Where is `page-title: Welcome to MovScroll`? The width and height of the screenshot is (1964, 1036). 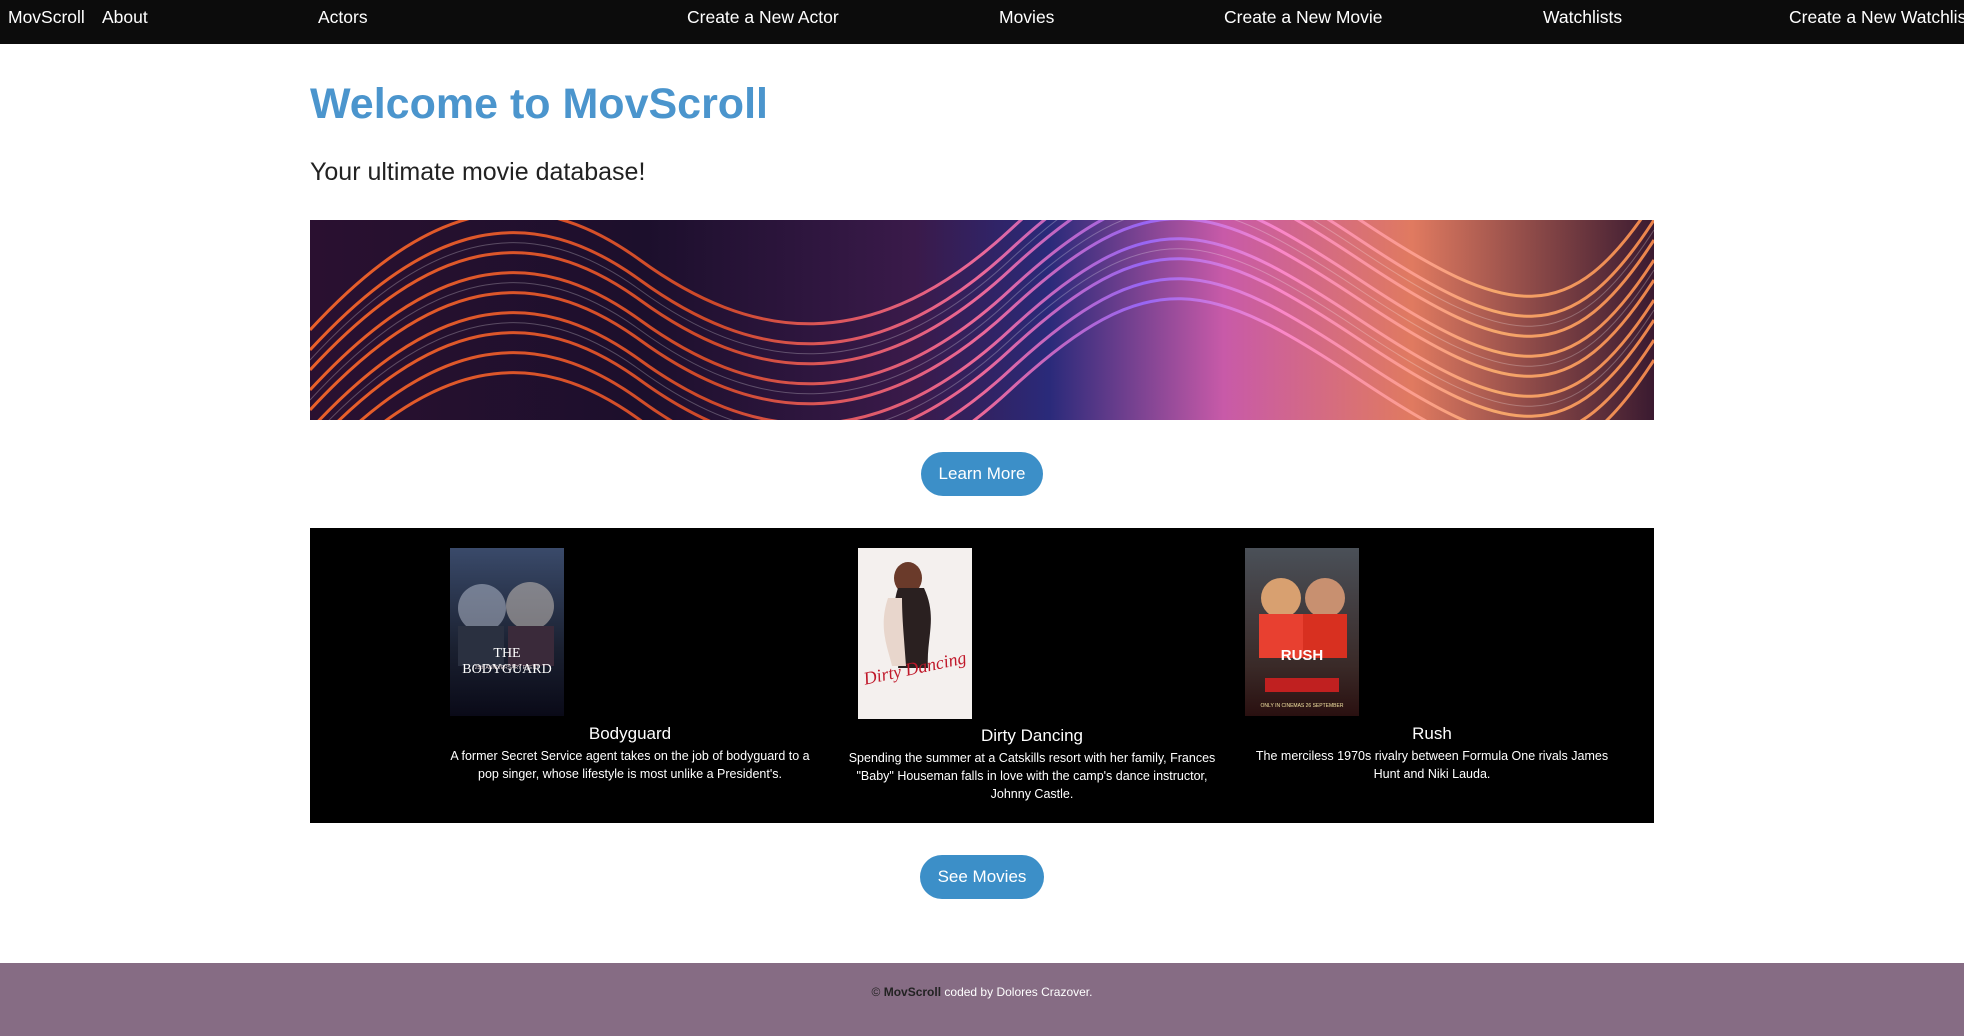
page-title: Welcome to MovScroll is located at coordinates (539, 104).